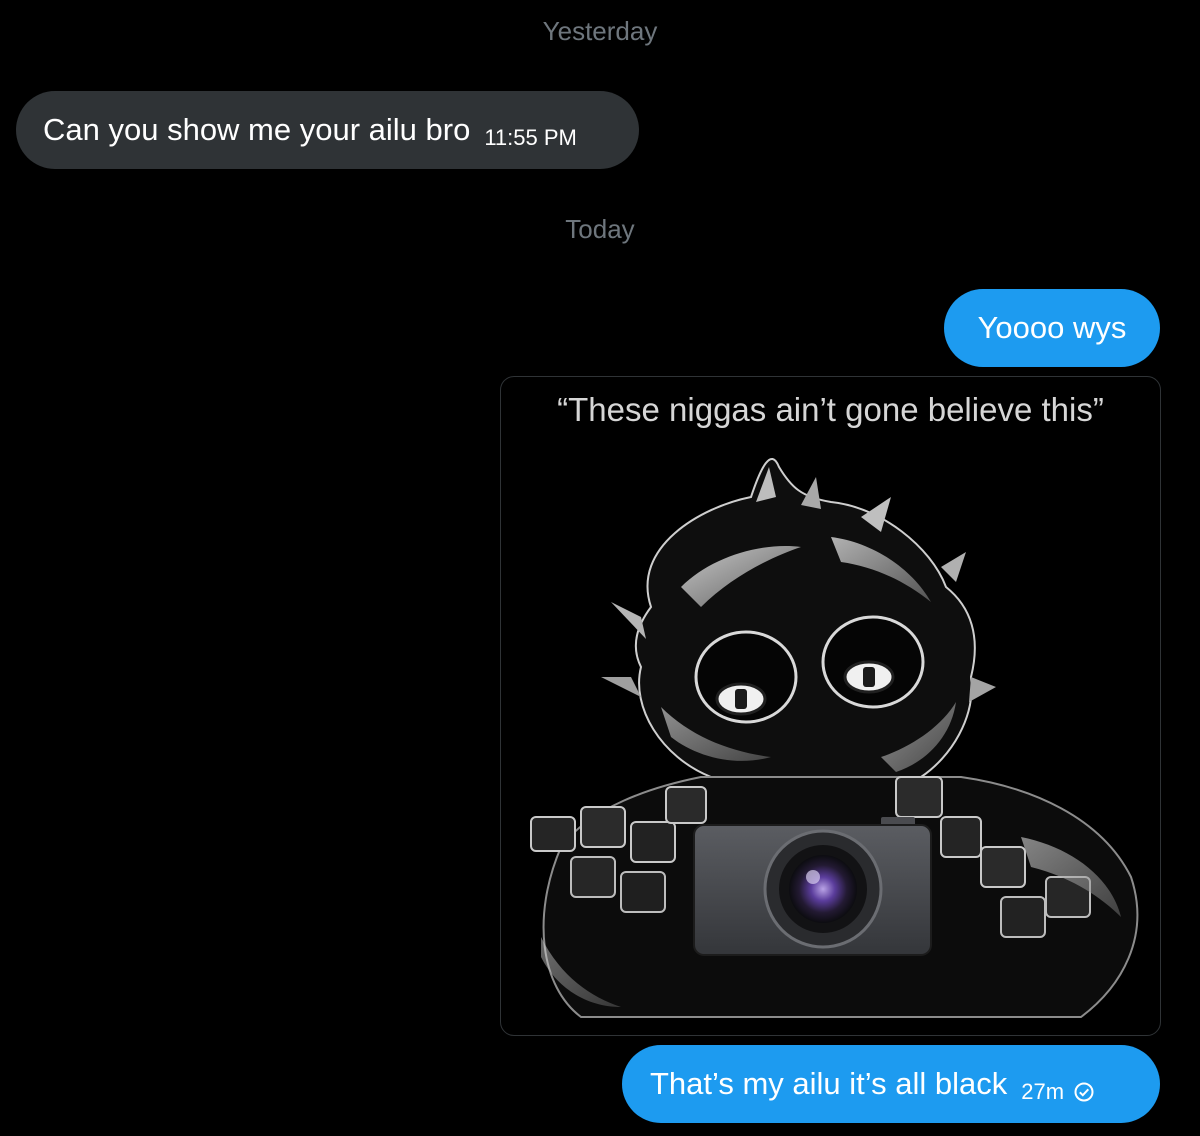 The width and height of the screenshot is (1200, 1136). I want to click on message-text: Yoooo wys, so click(1052, 327).